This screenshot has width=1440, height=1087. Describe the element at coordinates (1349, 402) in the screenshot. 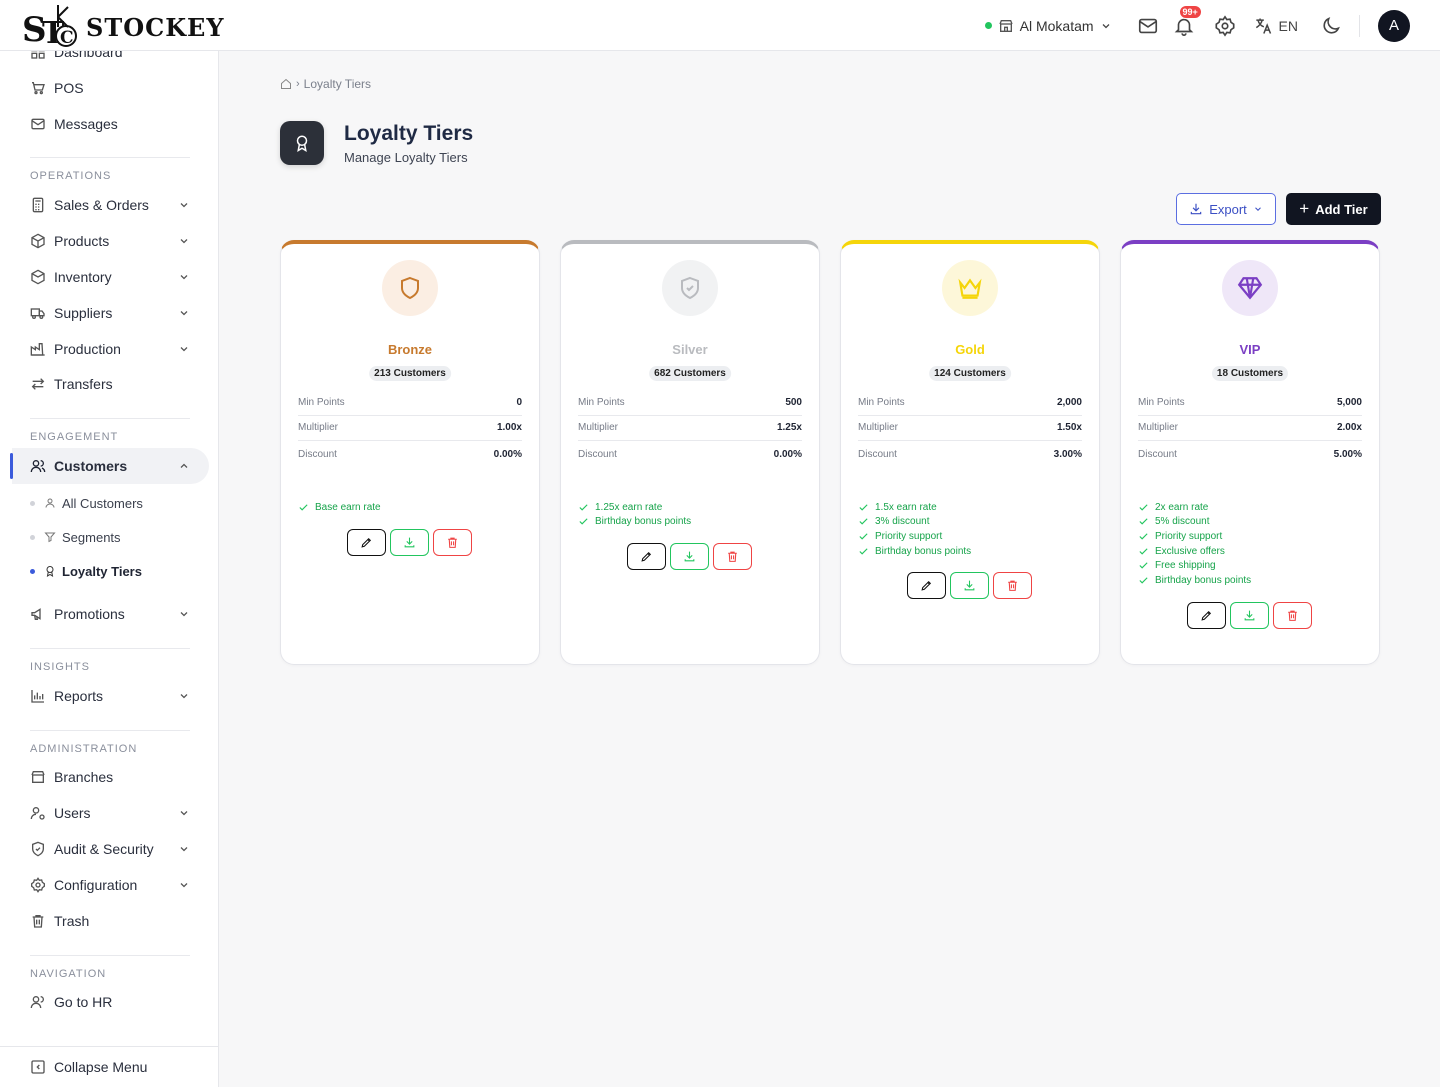

I see `stat-value: 5,000` at that location.